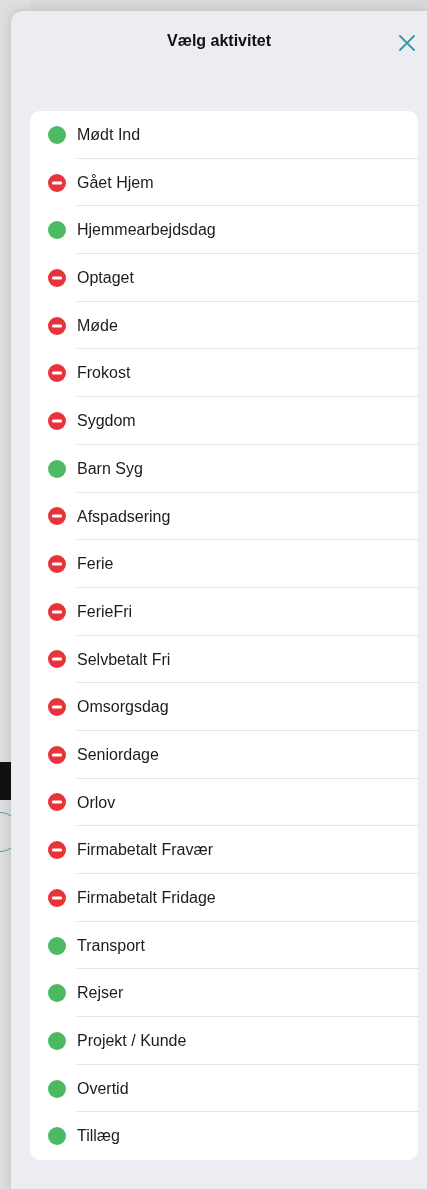 The image size is (427, 1189). I want to click on activity-item: Optaget, so click(224, 278).